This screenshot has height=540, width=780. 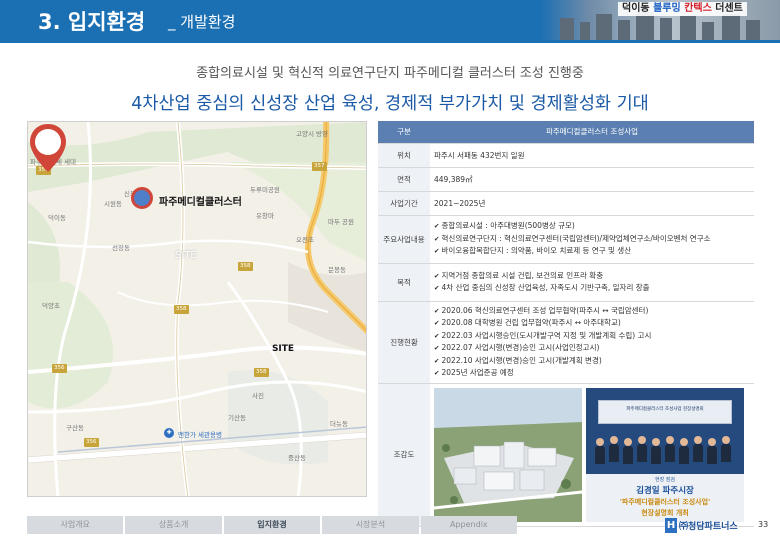 What do you see at coordinates (337, 270) in the screenshot?
I see `map-place-label: 문봉동` at bounding box center [337, 270].